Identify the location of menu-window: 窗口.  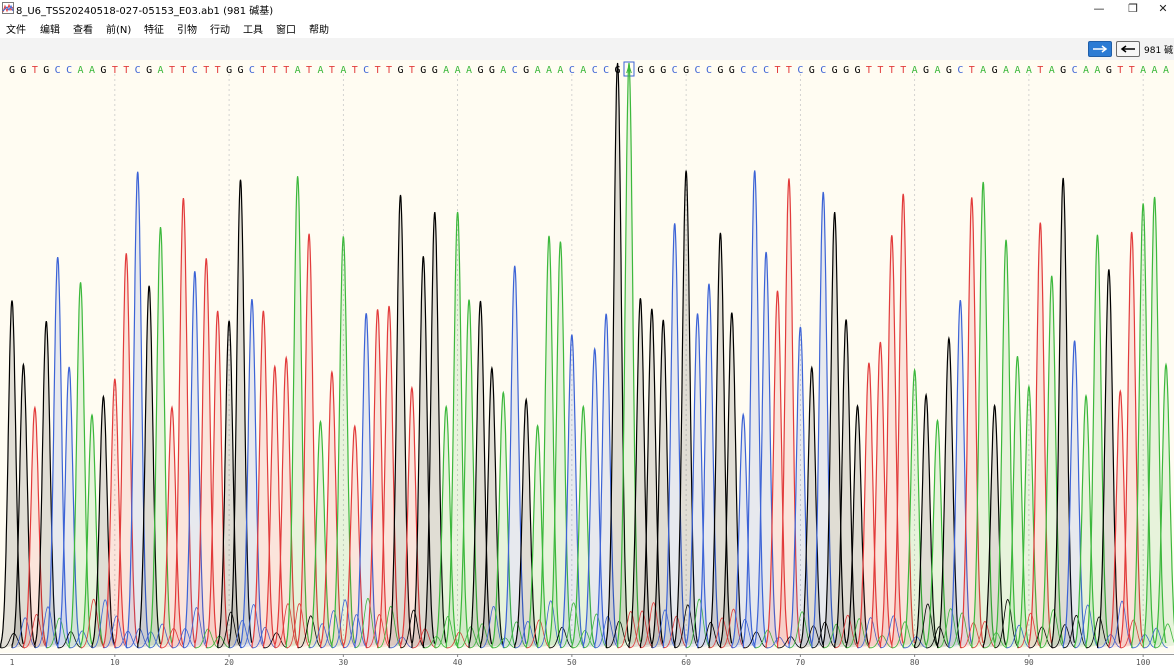
(286, 28).